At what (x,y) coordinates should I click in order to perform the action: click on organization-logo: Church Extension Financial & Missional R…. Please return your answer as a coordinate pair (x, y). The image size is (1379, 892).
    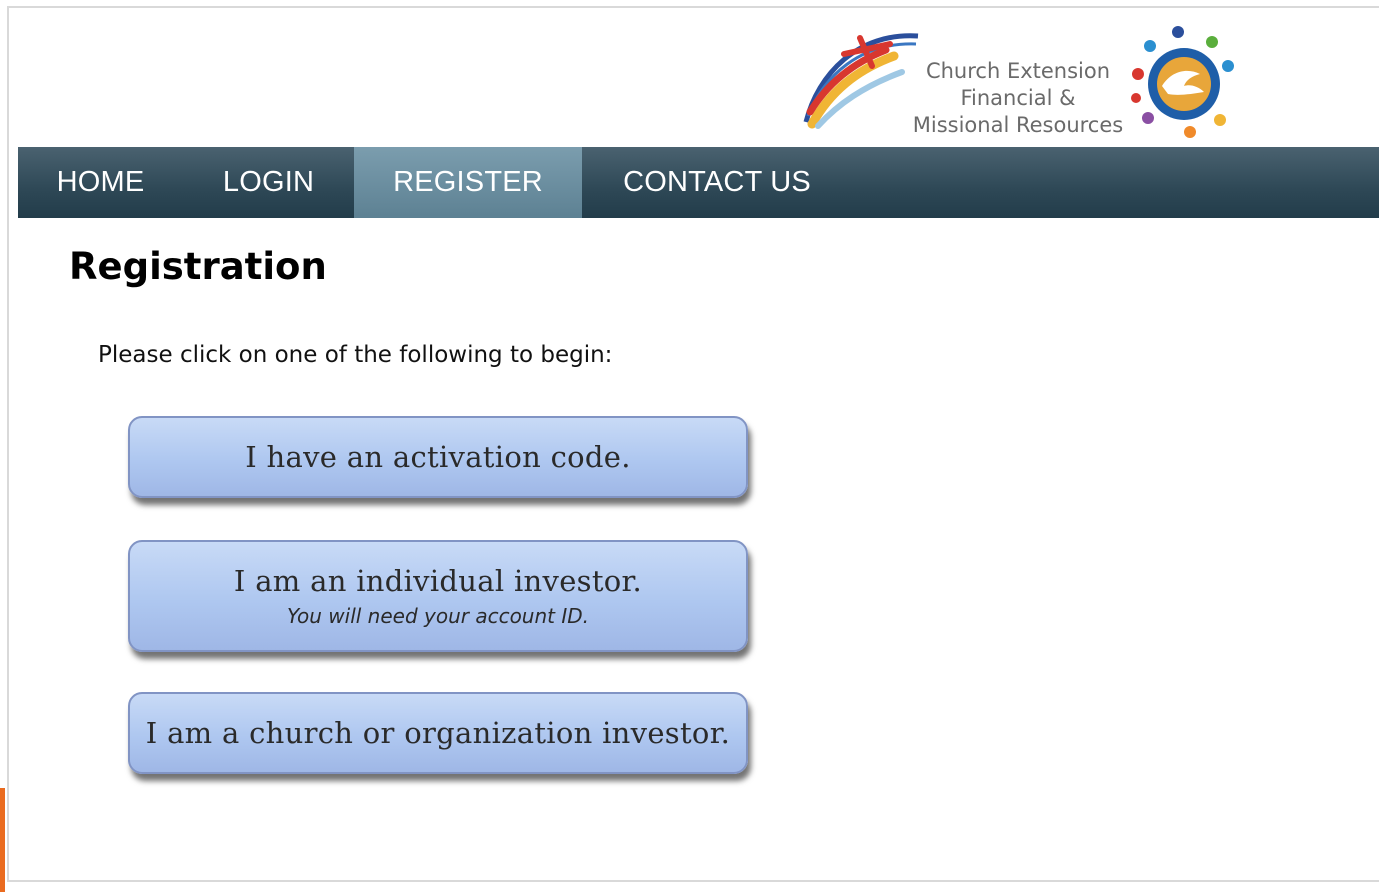
    Looking at the image, I should click on (1018, 78).